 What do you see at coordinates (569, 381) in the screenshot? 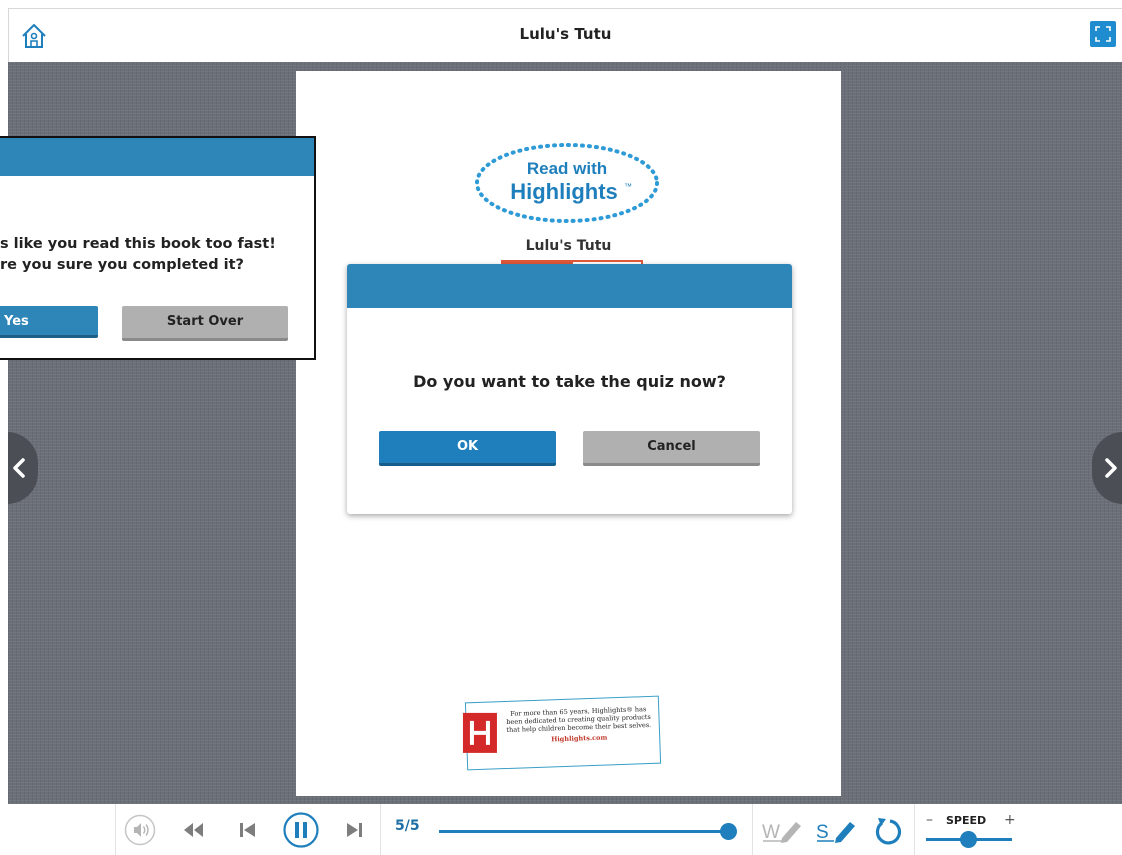
I see `quiz-dialog-message: Do you want to take the quiz now?` at bounding box center [569, 381].